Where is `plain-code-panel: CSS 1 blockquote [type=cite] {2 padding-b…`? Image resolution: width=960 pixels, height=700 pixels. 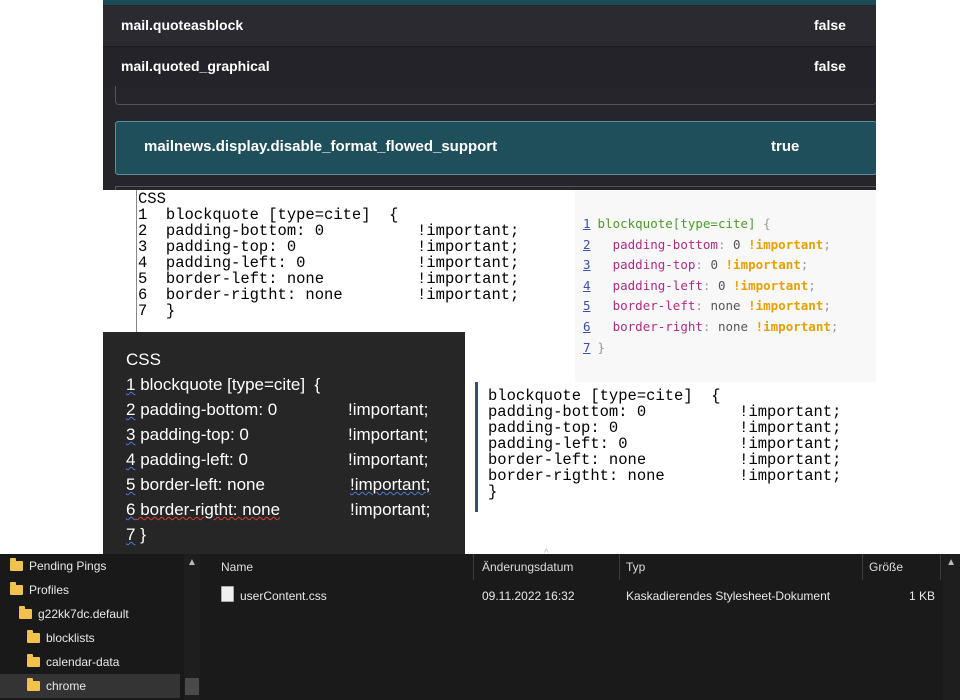
plain-code-panel: CSS 1 blockquote [type=cite] {2 padding-b… is located at coordinates (348, 261).